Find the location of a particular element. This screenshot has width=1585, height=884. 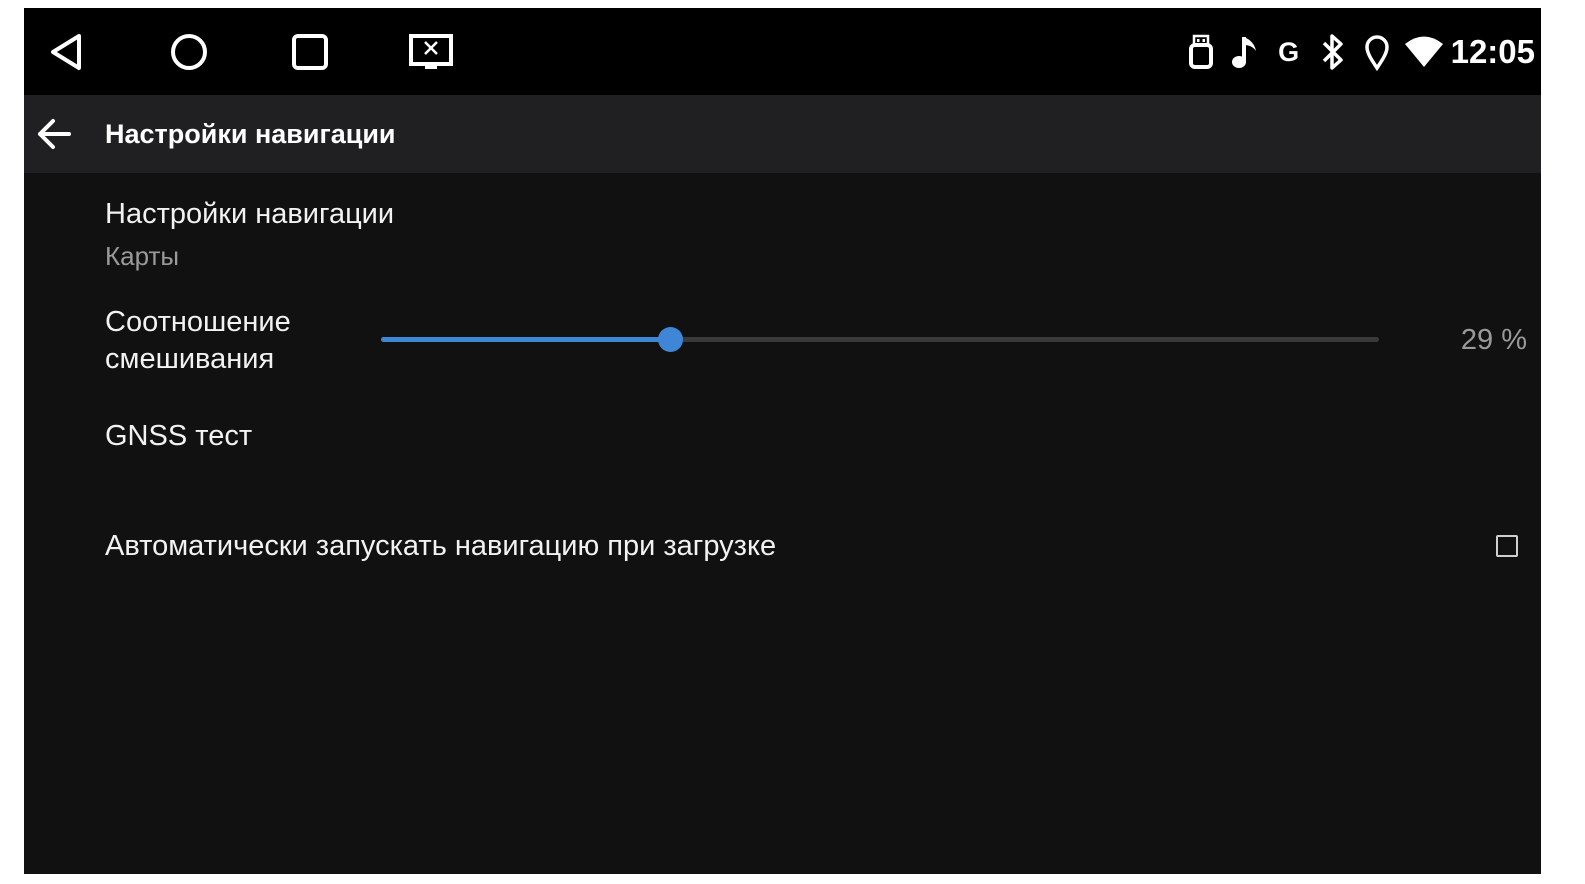

screen-close-icon is located at coordinates (431, 51).